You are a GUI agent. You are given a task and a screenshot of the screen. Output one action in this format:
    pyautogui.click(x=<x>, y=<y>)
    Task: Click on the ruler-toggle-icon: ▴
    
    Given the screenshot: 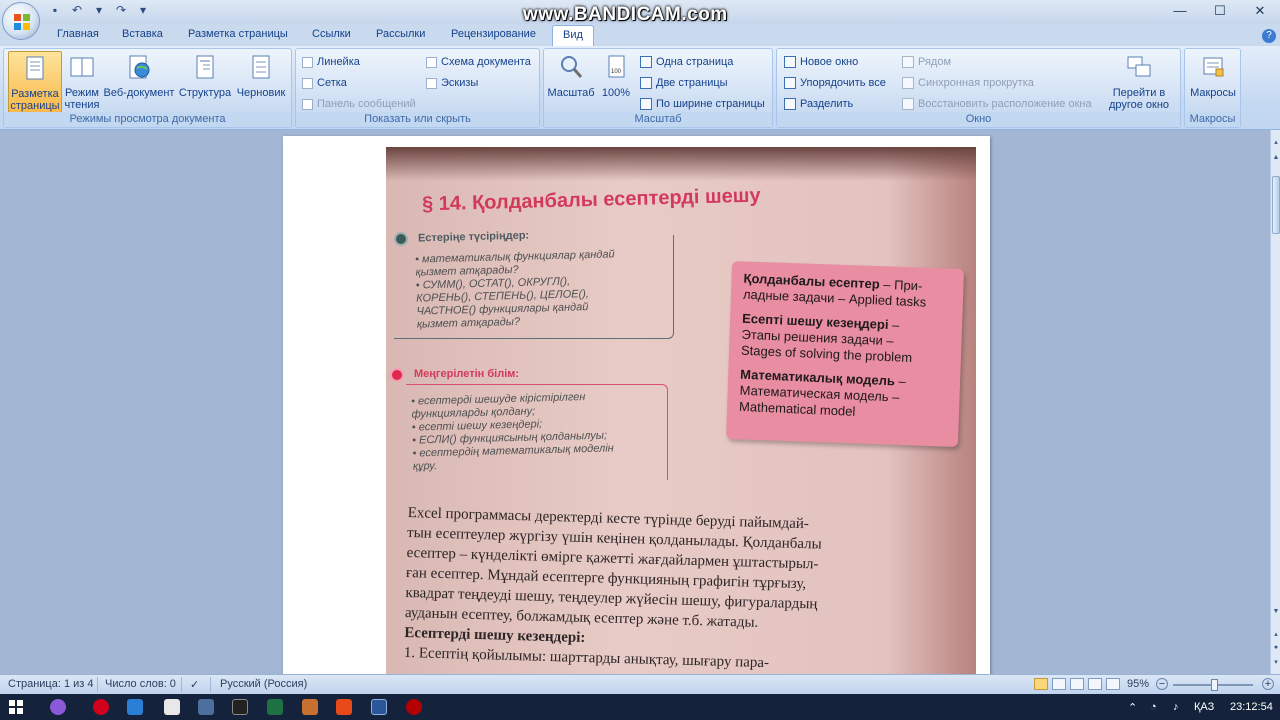 What is the action you would take?
    pyautogui.click(x=1276, y=143)
    